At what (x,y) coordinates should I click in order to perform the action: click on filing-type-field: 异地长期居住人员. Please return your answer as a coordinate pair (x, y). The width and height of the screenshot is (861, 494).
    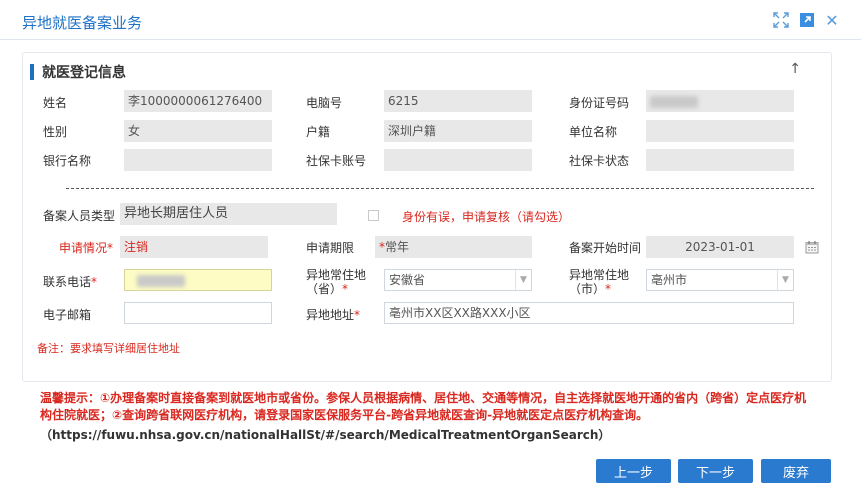
    Looking at the image, I should click on (228, 214).